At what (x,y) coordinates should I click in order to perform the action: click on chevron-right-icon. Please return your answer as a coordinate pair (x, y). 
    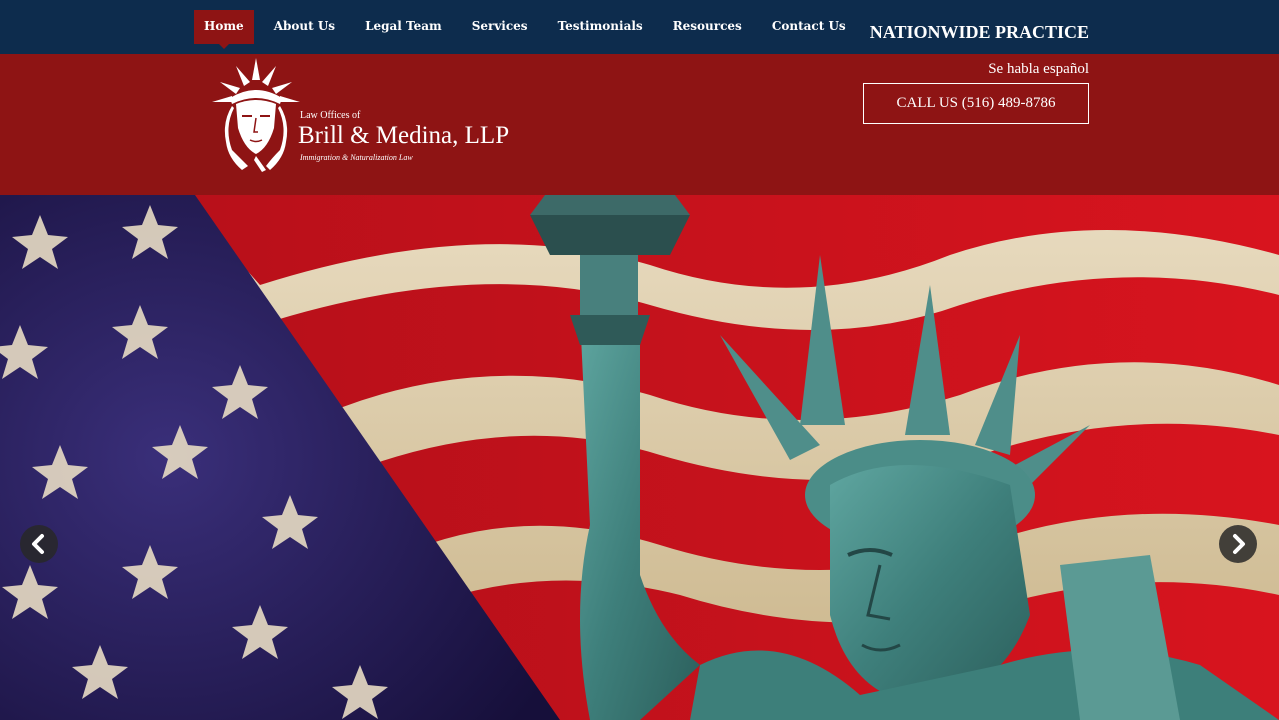
    Looking at the image, I should click on (1239, 544).